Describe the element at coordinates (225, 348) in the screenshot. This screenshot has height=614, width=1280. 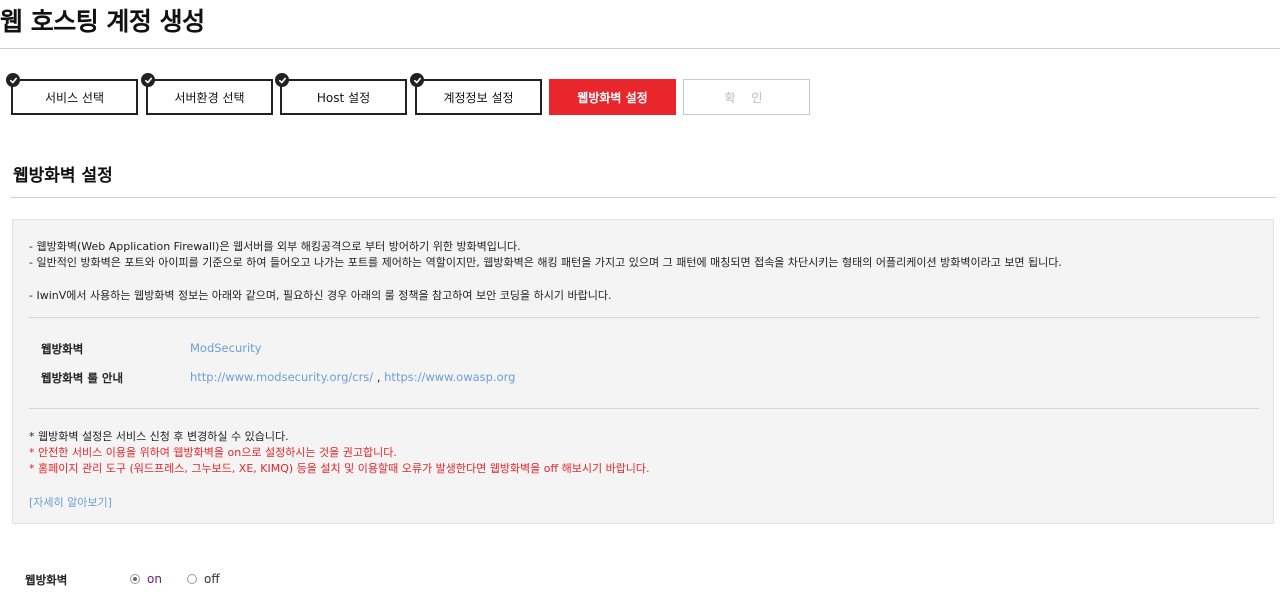
I see `waf-name-link: ModSecurity` at that location.